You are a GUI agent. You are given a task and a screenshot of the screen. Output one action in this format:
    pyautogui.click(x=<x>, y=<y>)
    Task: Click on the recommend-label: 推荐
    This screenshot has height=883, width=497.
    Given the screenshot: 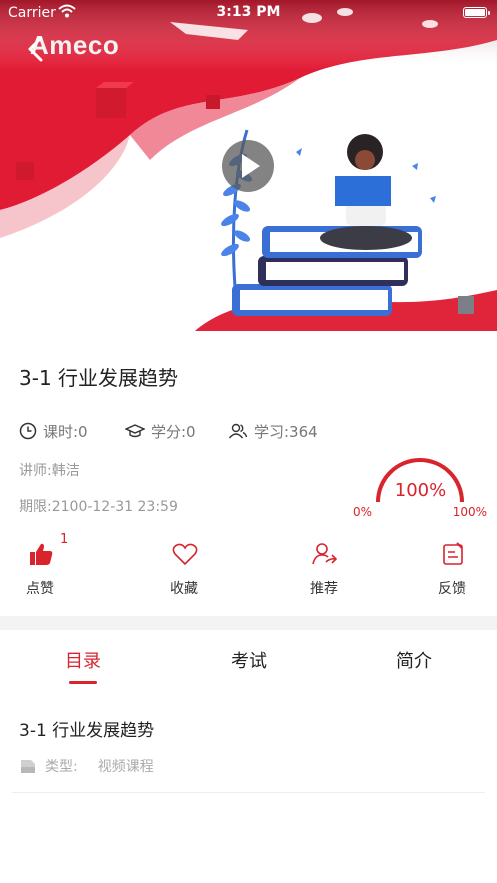 What is the action you would take?
    pyautogui.click(x=324, y=589)
    